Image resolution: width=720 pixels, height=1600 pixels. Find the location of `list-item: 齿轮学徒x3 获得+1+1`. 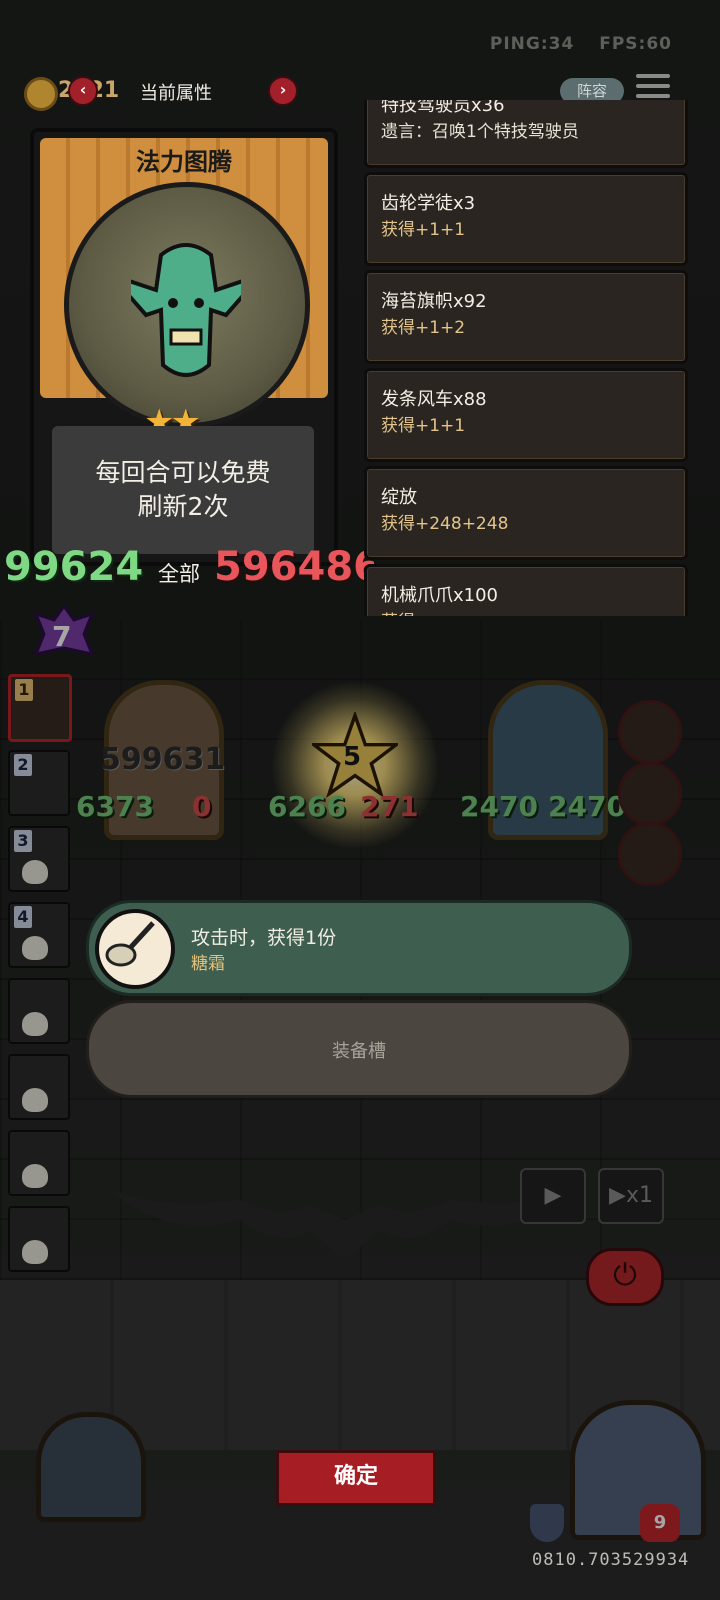

list-item: 齿轮学徒x3 获得+1+1 is located at coordinates (526, 219).